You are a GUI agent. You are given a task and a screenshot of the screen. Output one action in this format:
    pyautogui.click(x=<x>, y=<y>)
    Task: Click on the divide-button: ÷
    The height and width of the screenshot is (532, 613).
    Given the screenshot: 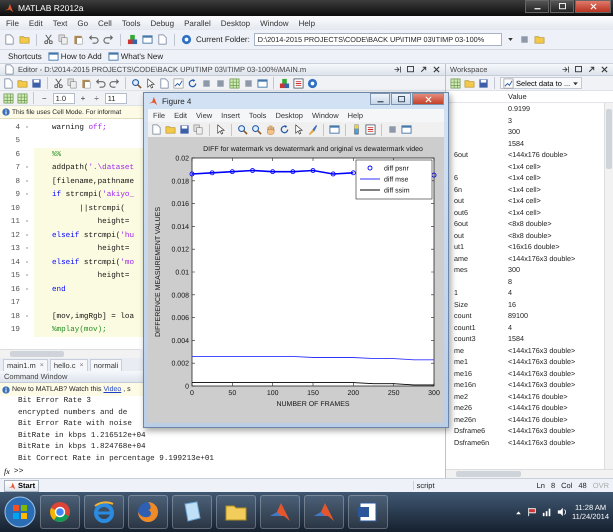 What is the action you would take?
    pyautogui.click(x=96, y=98)
    